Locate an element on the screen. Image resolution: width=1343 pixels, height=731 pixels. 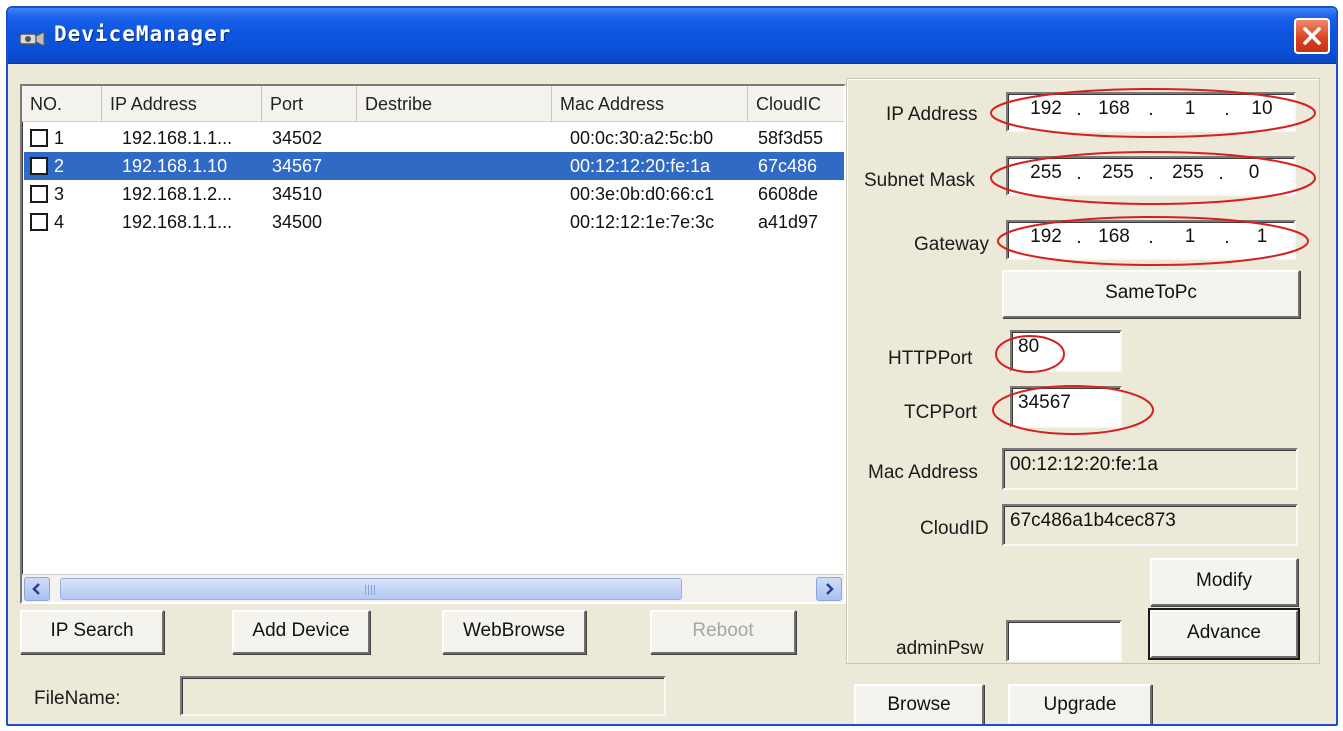
window-title: DeviceManager is located at coordinates (143, 34).